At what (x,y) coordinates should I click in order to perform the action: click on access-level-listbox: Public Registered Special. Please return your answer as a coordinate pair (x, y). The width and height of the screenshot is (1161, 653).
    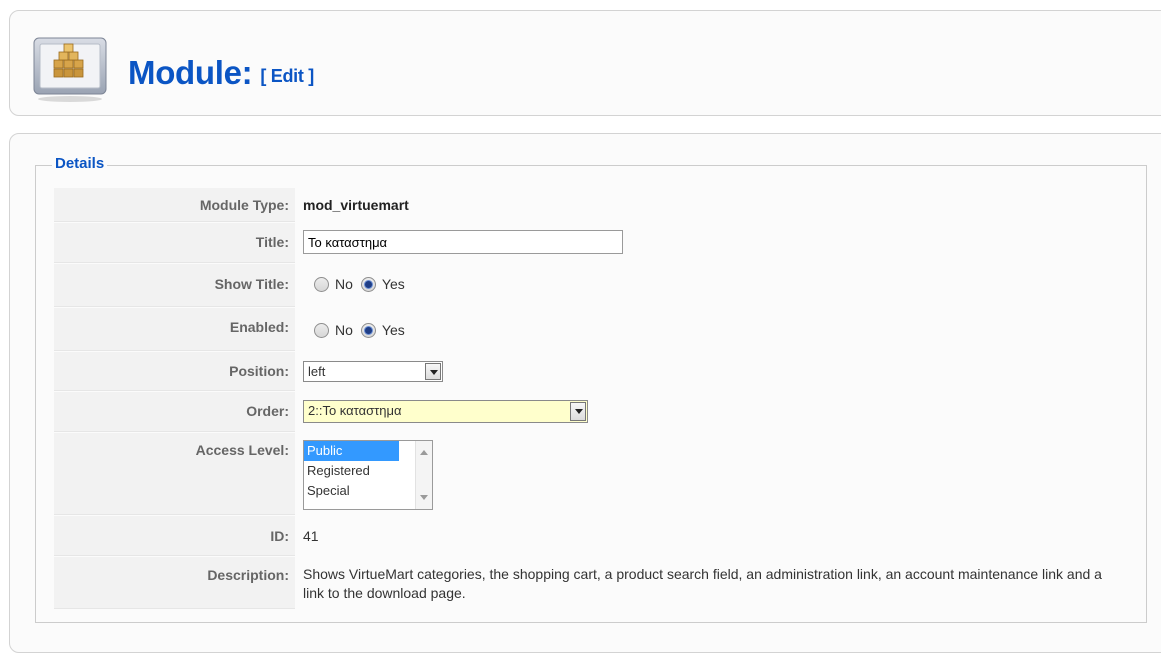
    Looking at the image, I should click on (368, 475).